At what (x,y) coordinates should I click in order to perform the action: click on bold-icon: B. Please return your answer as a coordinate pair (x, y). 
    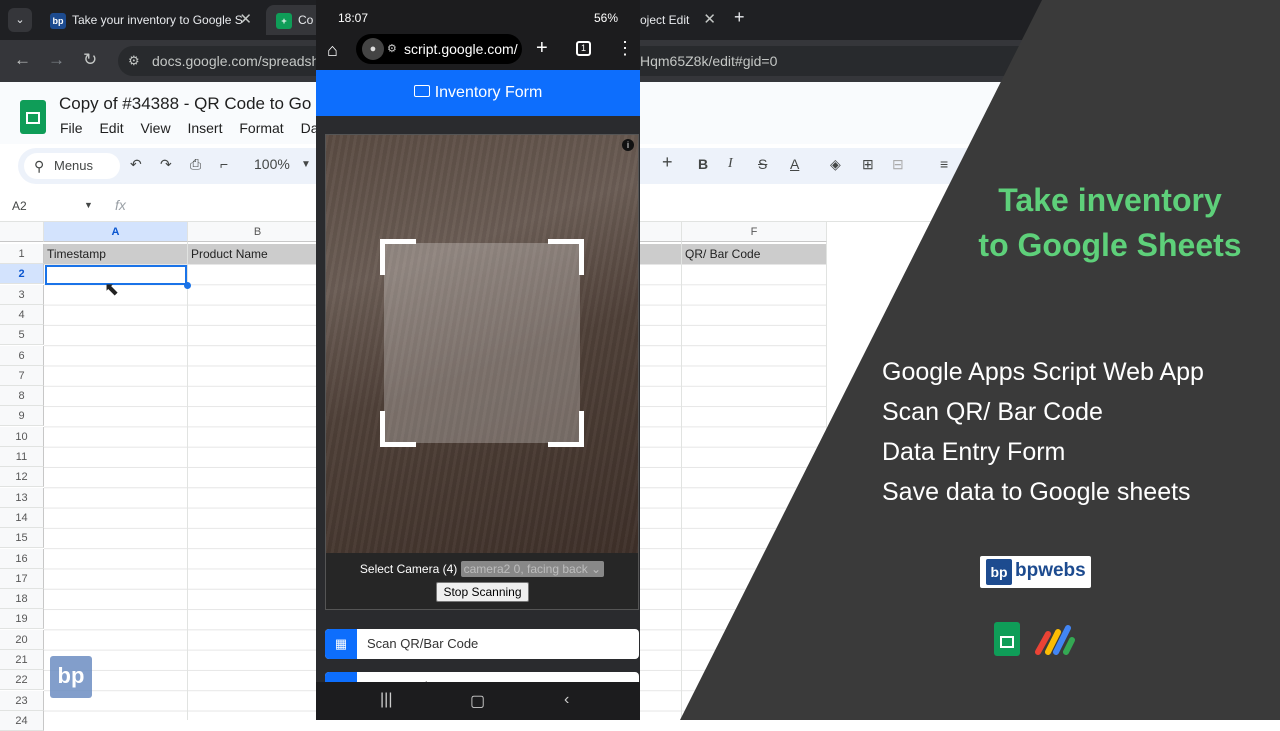
    Looking at the image, I should click on (703, 164).